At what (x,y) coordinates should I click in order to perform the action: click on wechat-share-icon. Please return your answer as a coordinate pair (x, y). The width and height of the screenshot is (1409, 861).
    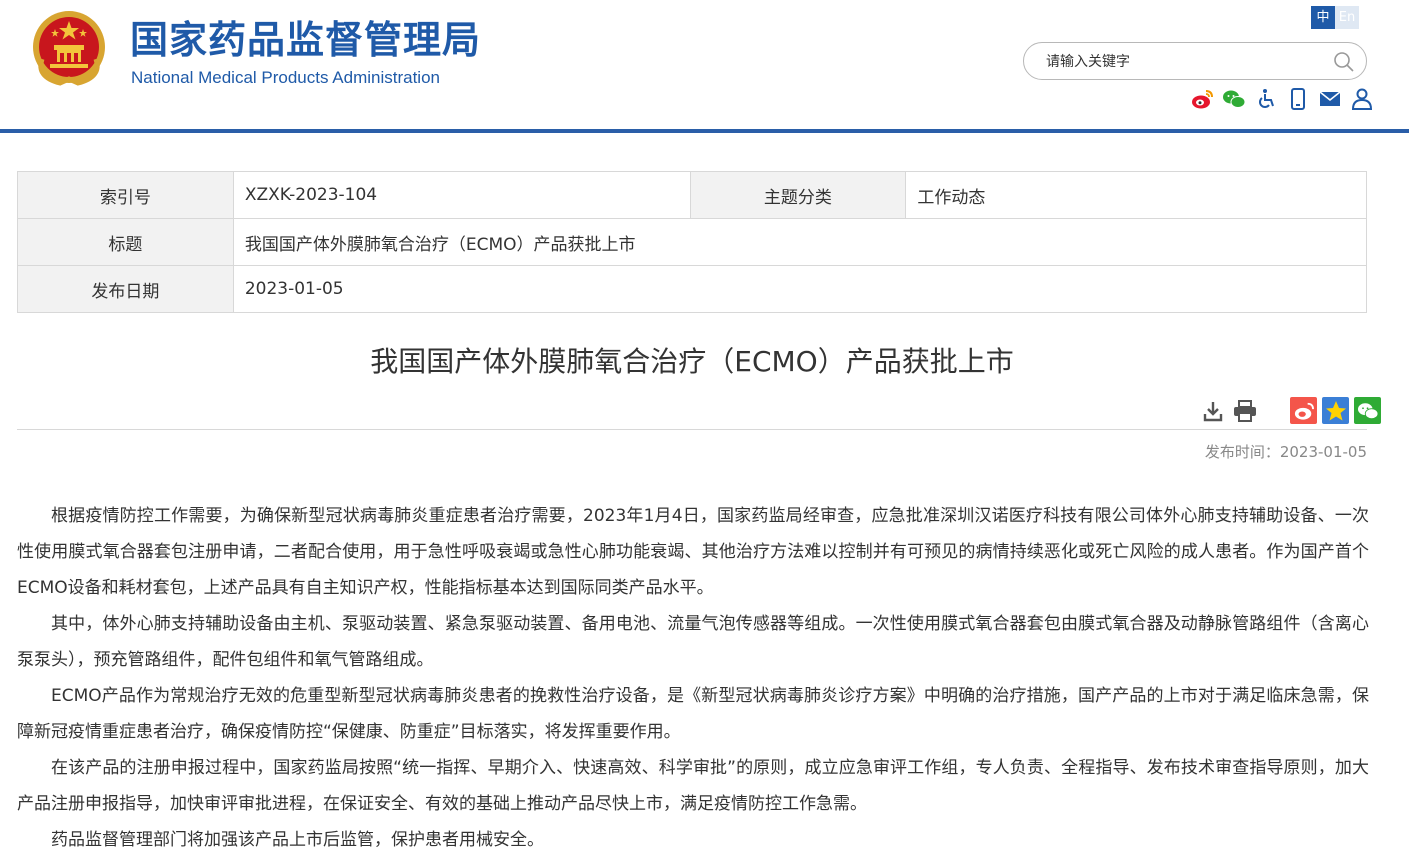
    Looking at the image, I should click on (1367, 410).